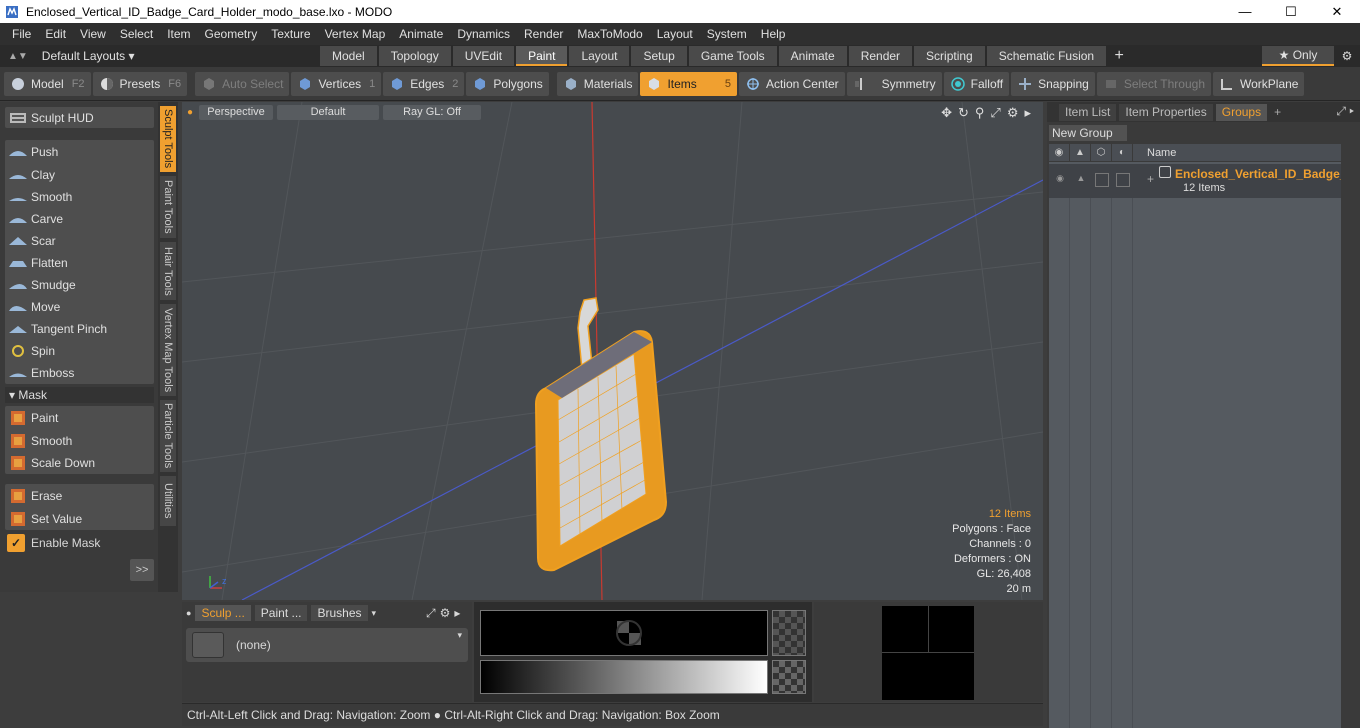  What do you see at coordinates (1347, 56) in the screenshot?
I see `gear-icon: ⚙` at bounding box center [1347, 56].